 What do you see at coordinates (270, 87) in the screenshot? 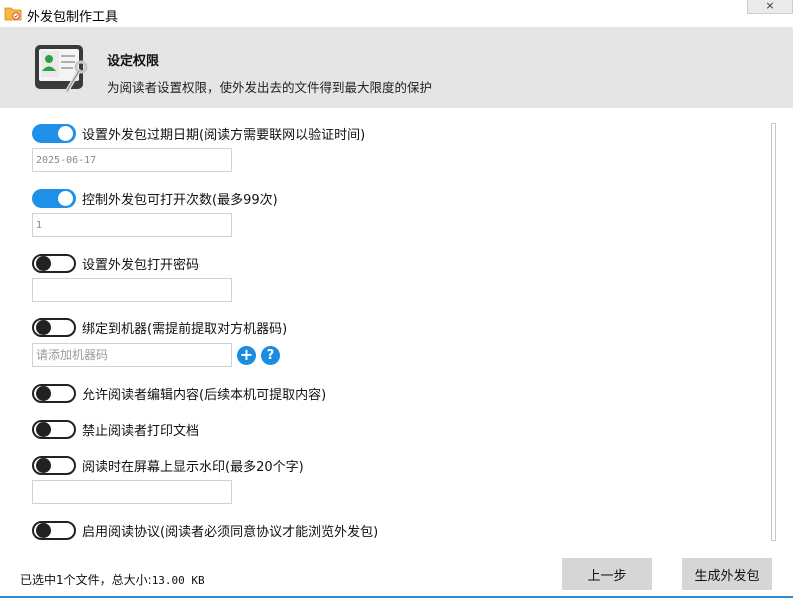
I see `banner-description: 为阅读者设置权限，使外发出去的文件得到最大限度的保护` at bounding box center [270, 87].